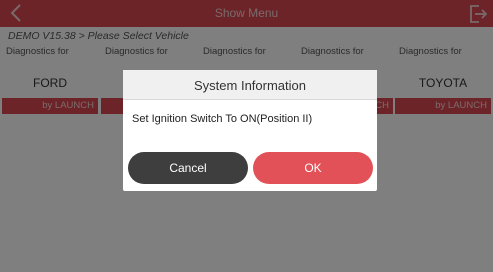 This screenshot has height=272, width=493. What do you see at coordinates (188, 168) in the screenshot?
I see `cancel-button: Cancel` at bounding box center [188, 168].